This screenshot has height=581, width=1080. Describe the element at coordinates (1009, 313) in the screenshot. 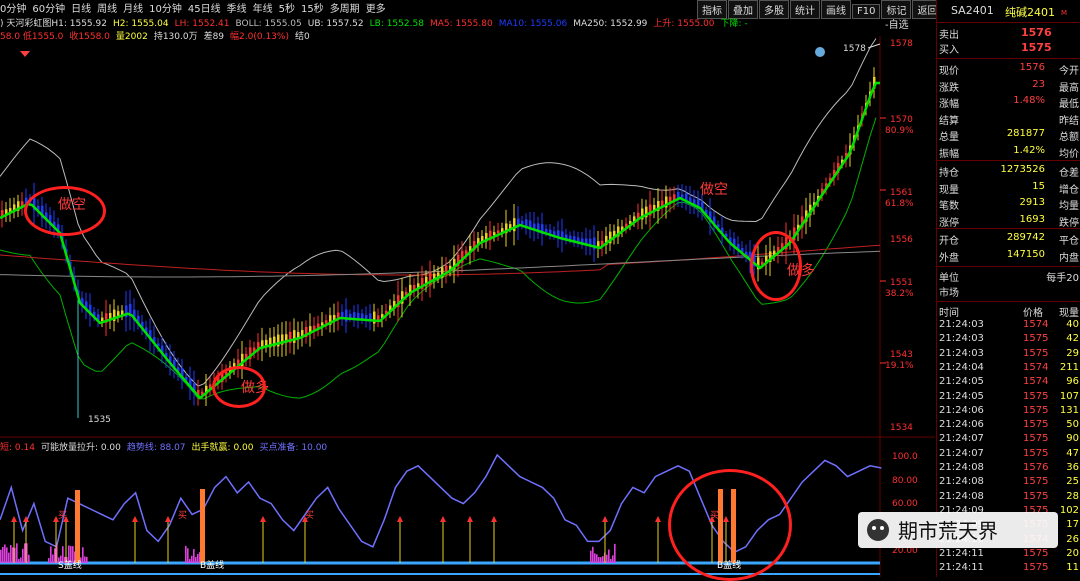

I see `trade-header: 时间 价格 现量` at that location.